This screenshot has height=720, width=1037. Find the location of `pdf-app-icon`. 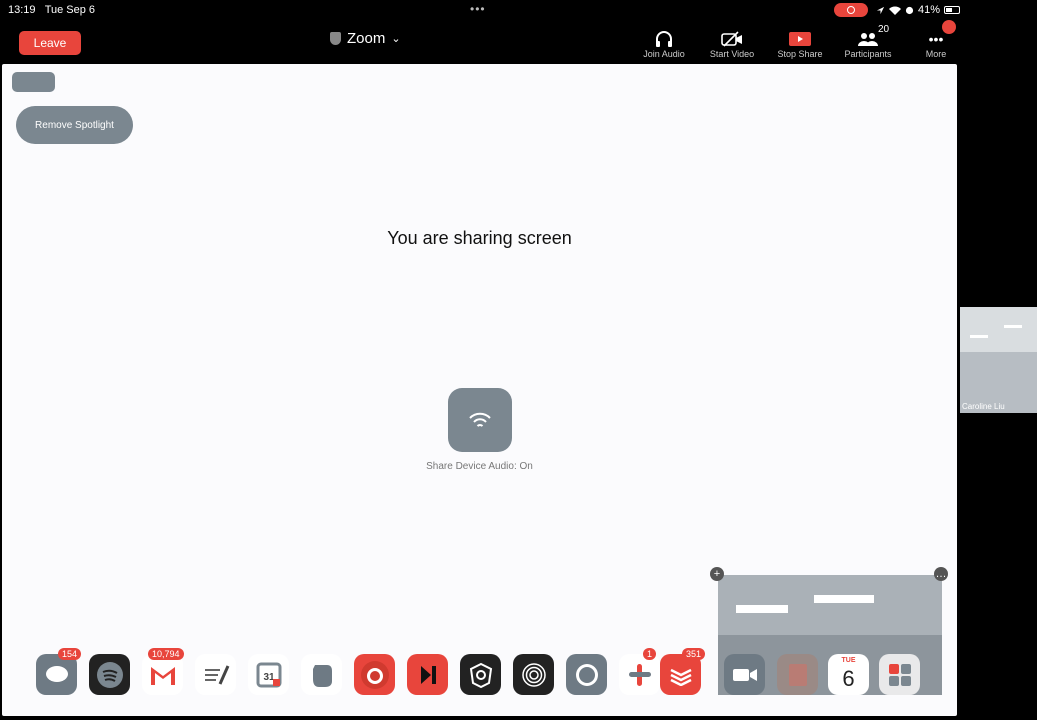

pdf-app-icon is located at coordinates (797, 674).